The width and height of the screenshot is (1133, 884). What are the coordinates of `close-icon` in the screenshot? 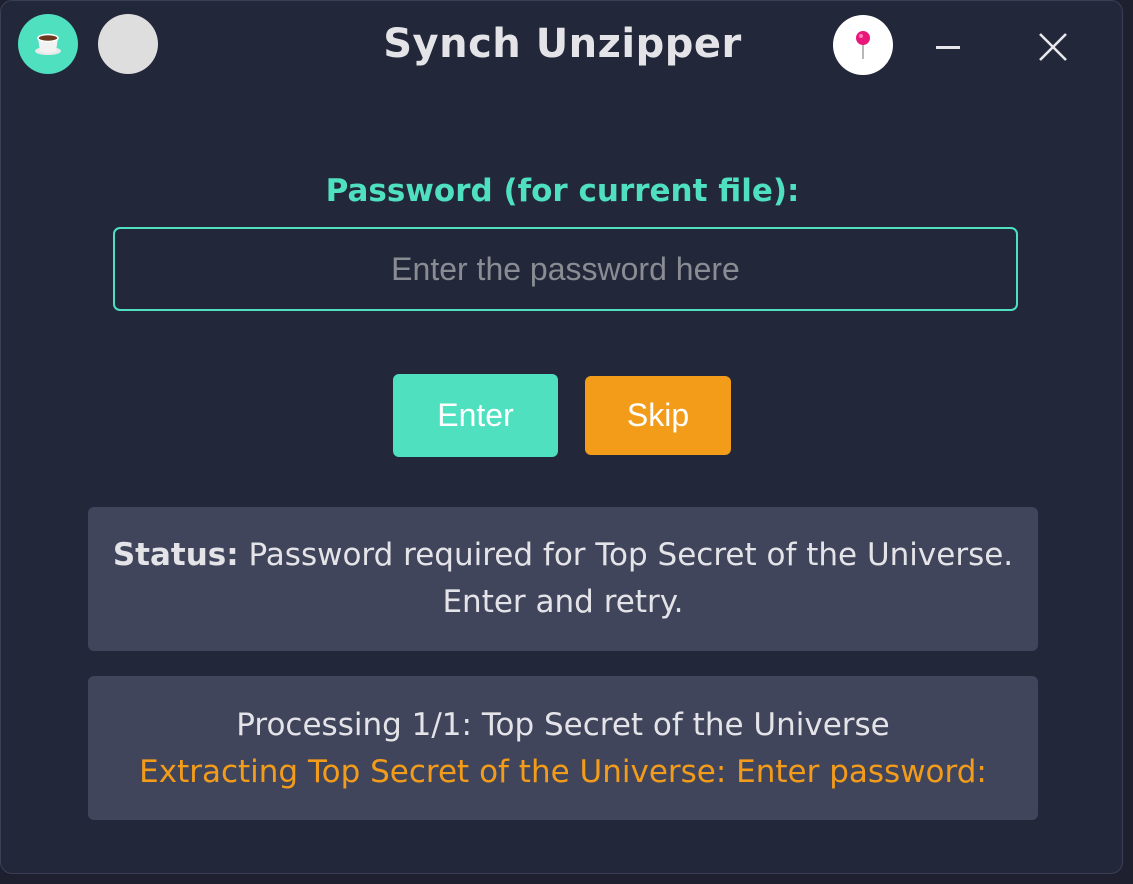 It's located at (1053, 47).